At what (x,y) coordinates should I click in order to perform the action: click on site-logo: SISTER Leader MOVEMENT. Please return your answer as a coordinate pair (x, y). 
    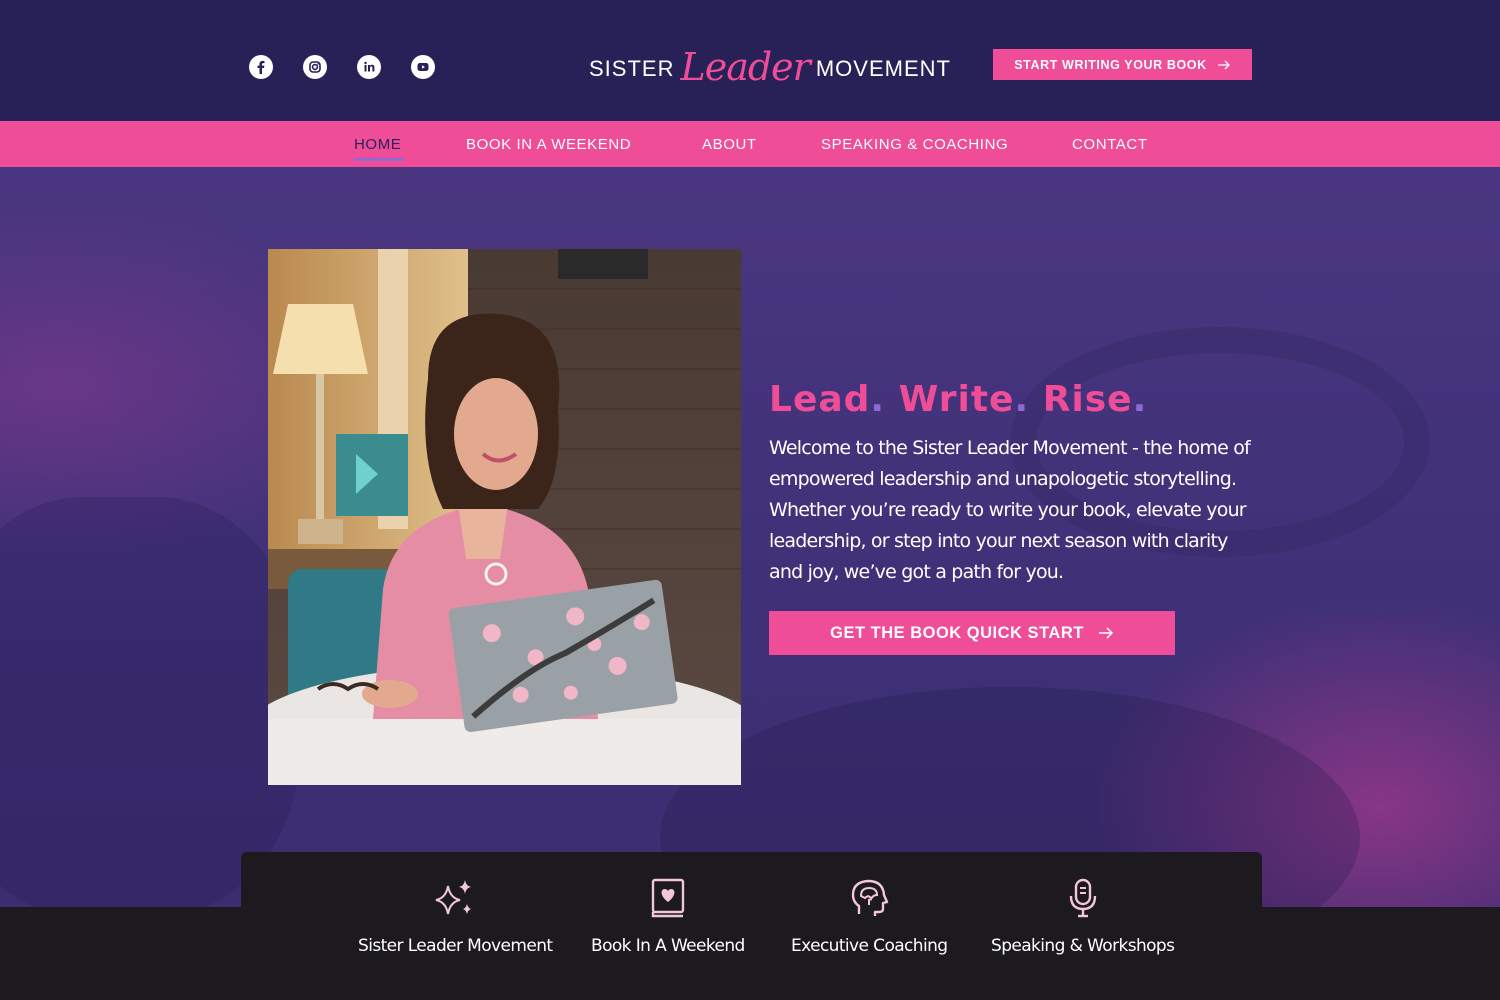
    Looking at the image, I should click on (770, 61).